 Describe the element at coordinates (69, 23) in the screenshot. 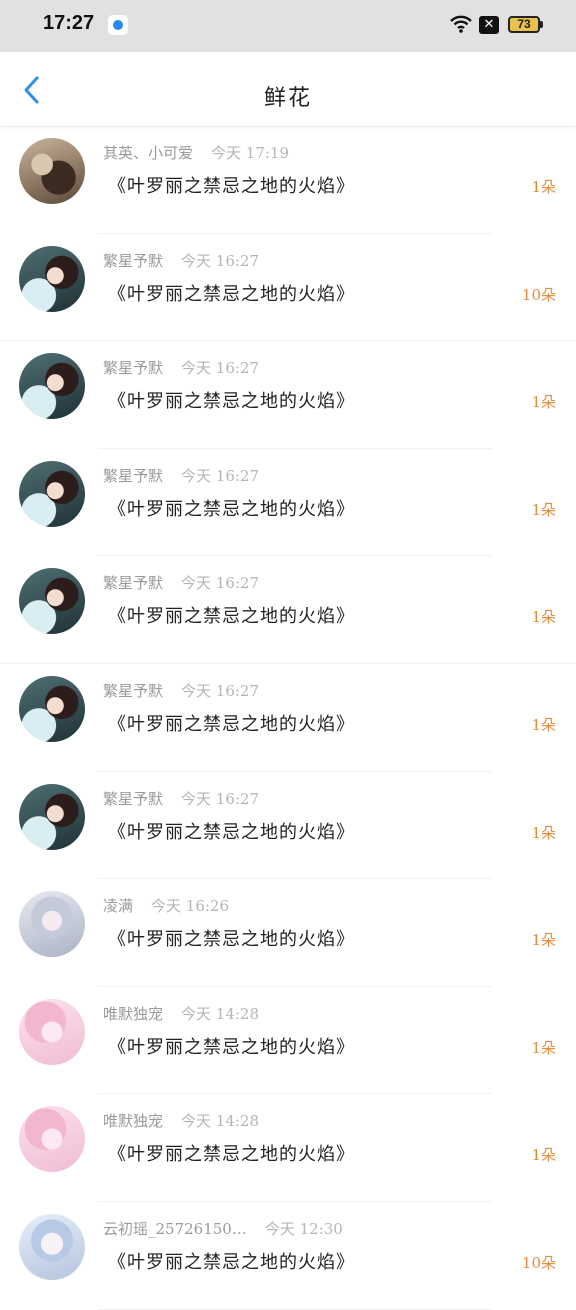

I see `status-time: 17:27` at that location.